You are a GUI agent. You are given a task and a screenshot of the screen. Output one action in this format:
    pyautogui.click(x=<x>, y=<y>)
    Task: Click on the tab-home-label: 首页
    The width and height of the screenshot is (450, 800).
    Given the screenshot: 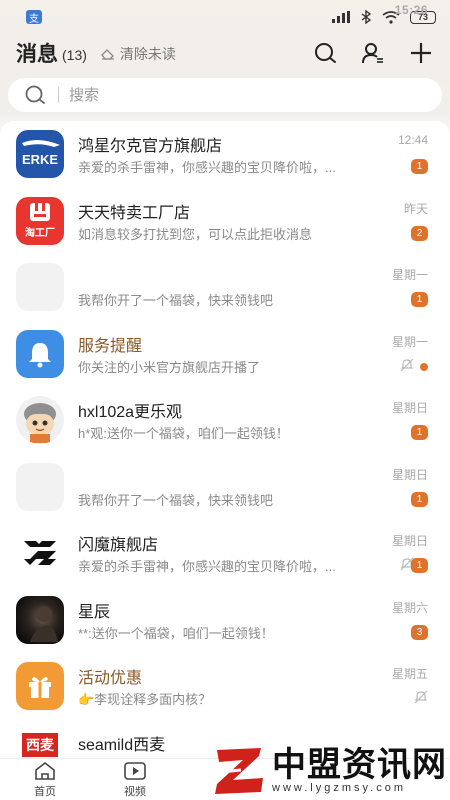 What is the action you would take?
    pyautogui.click(x=45, y=791)
    